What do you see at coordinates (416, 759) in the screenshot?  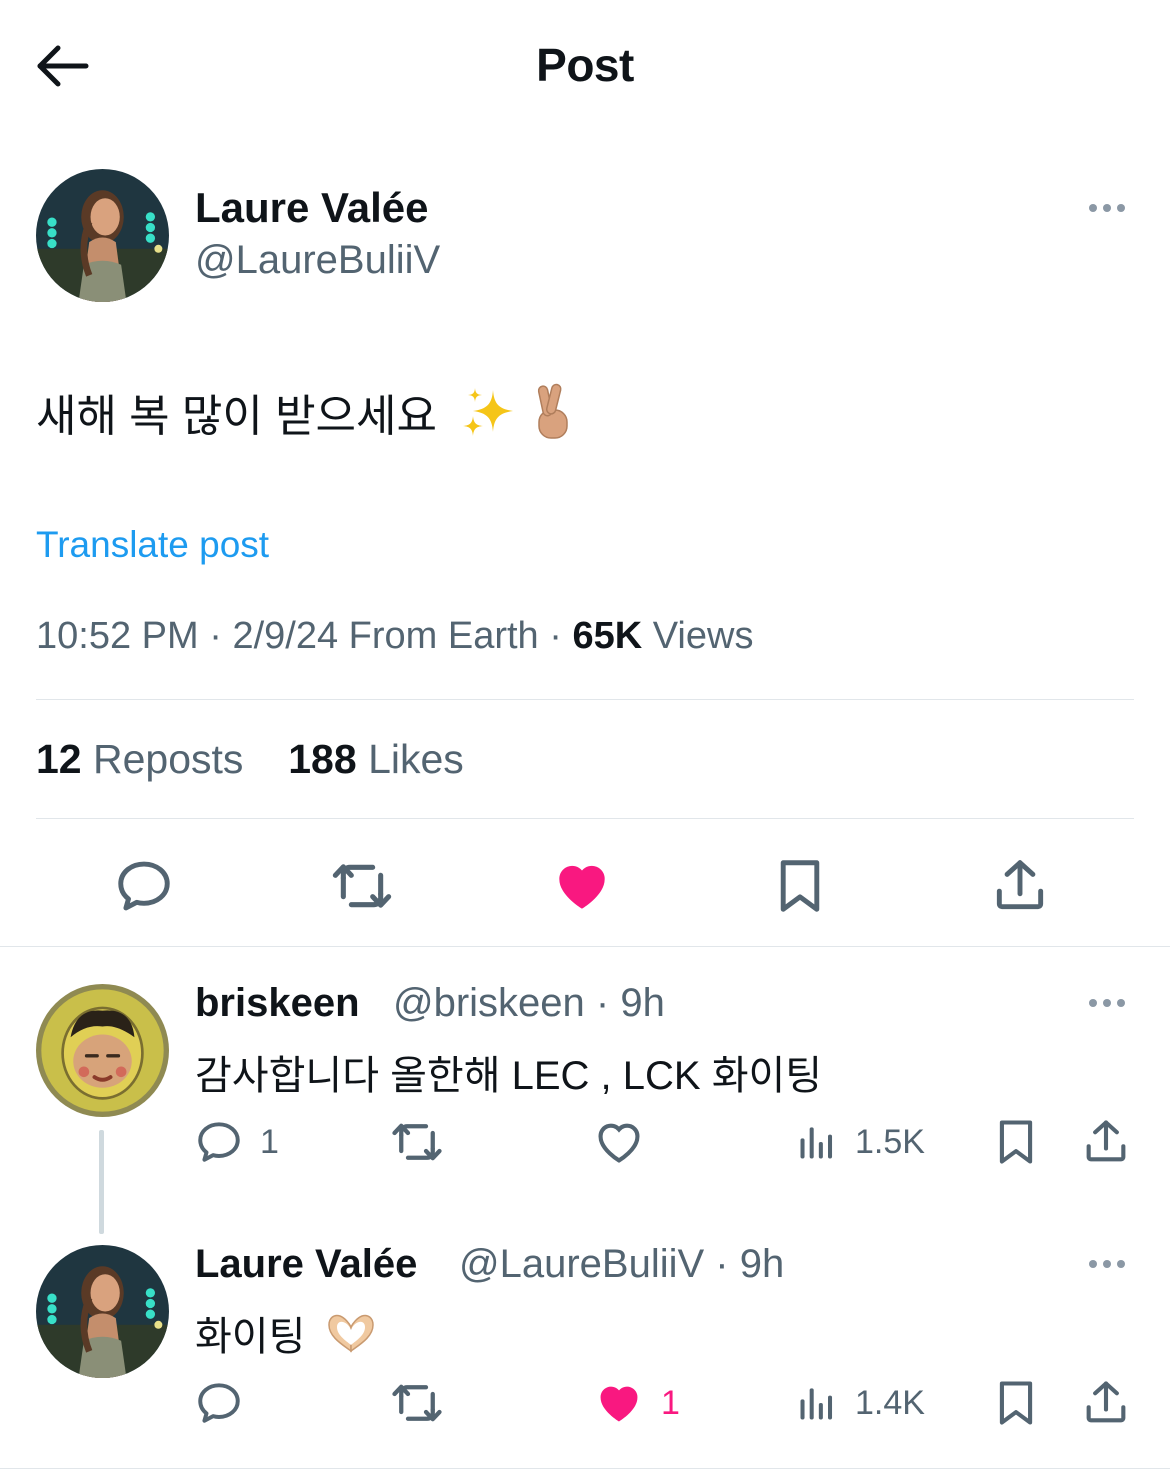 I see `likes-label: Likes` at bounding box center [416, 759].